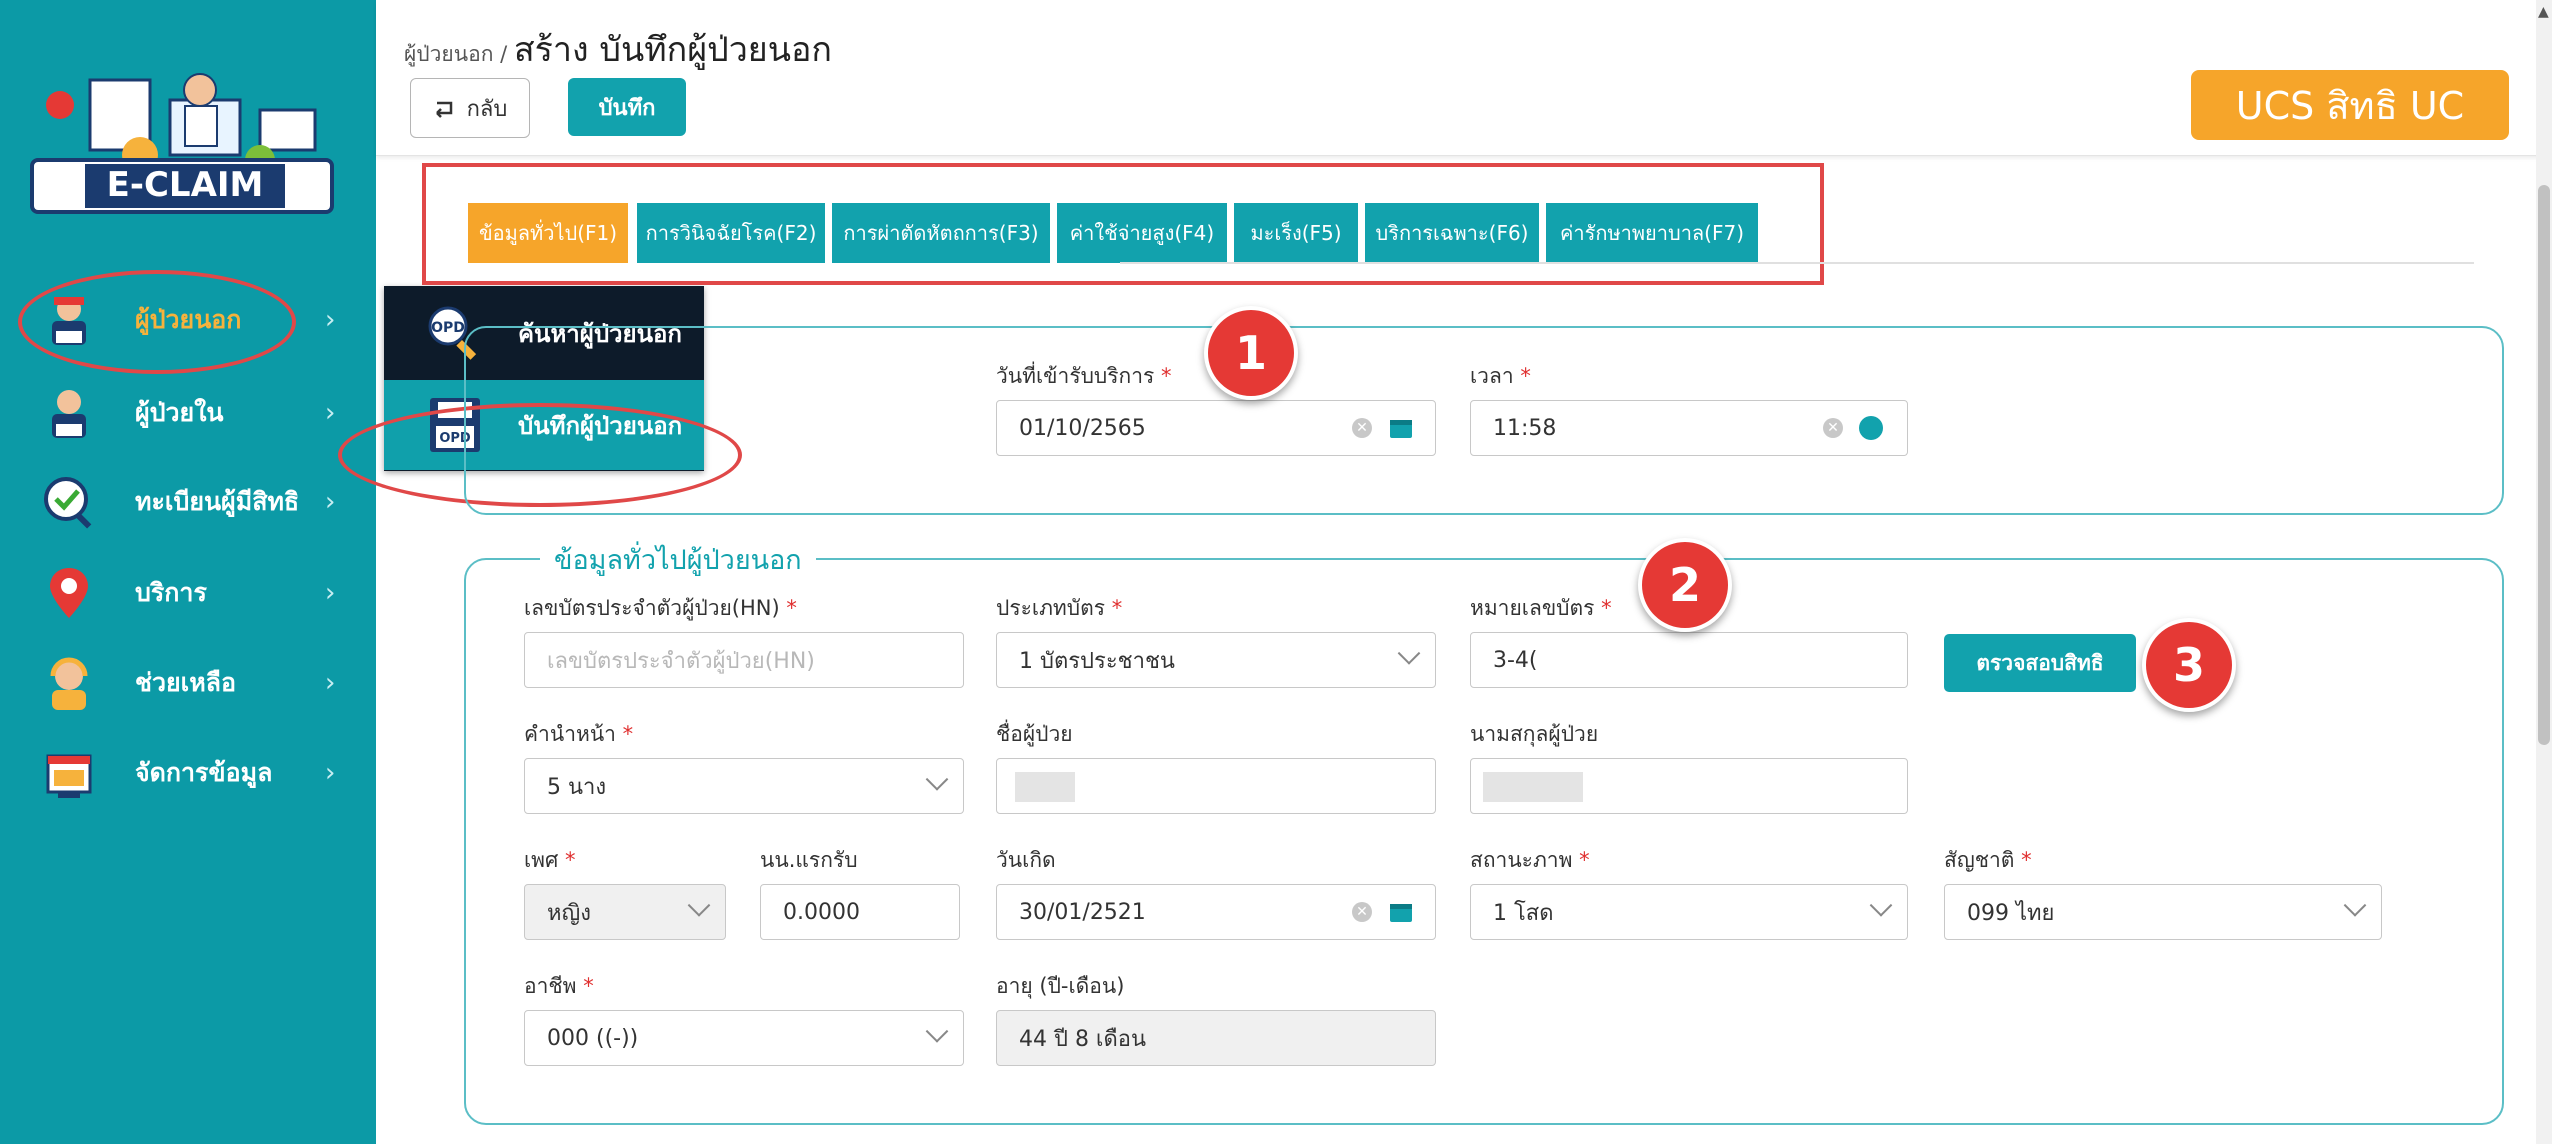 This screenshot has width=2552, height=1144. What do you see at coordinates (1515, 660) in the screenshot?
I see `card-number-value: 3-4(` at bounding box center [1515, 660].